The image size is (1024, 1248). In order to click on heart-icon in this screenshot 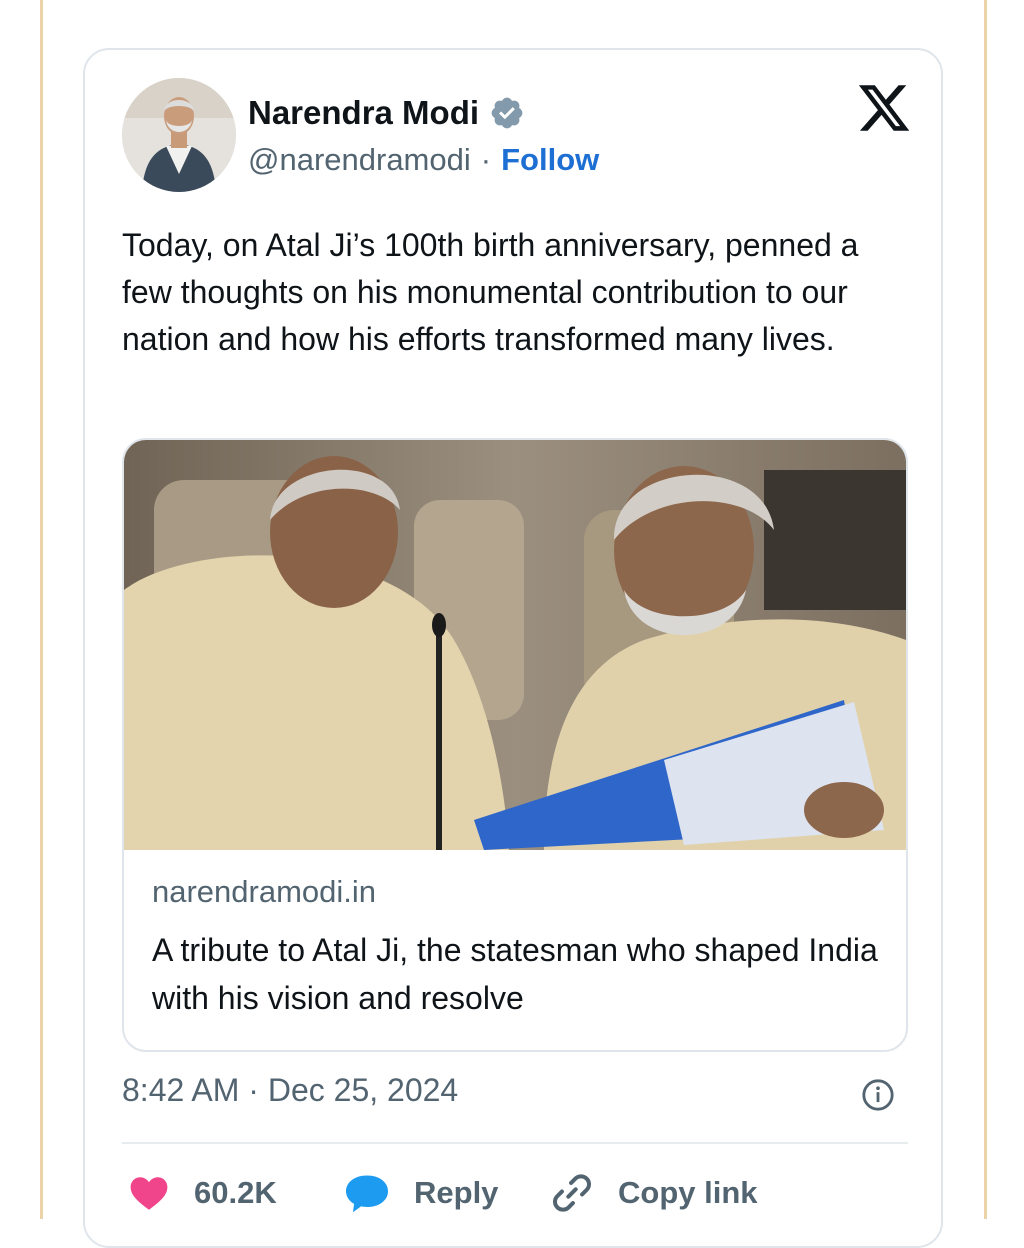, I will do `click(149, 1193)`.